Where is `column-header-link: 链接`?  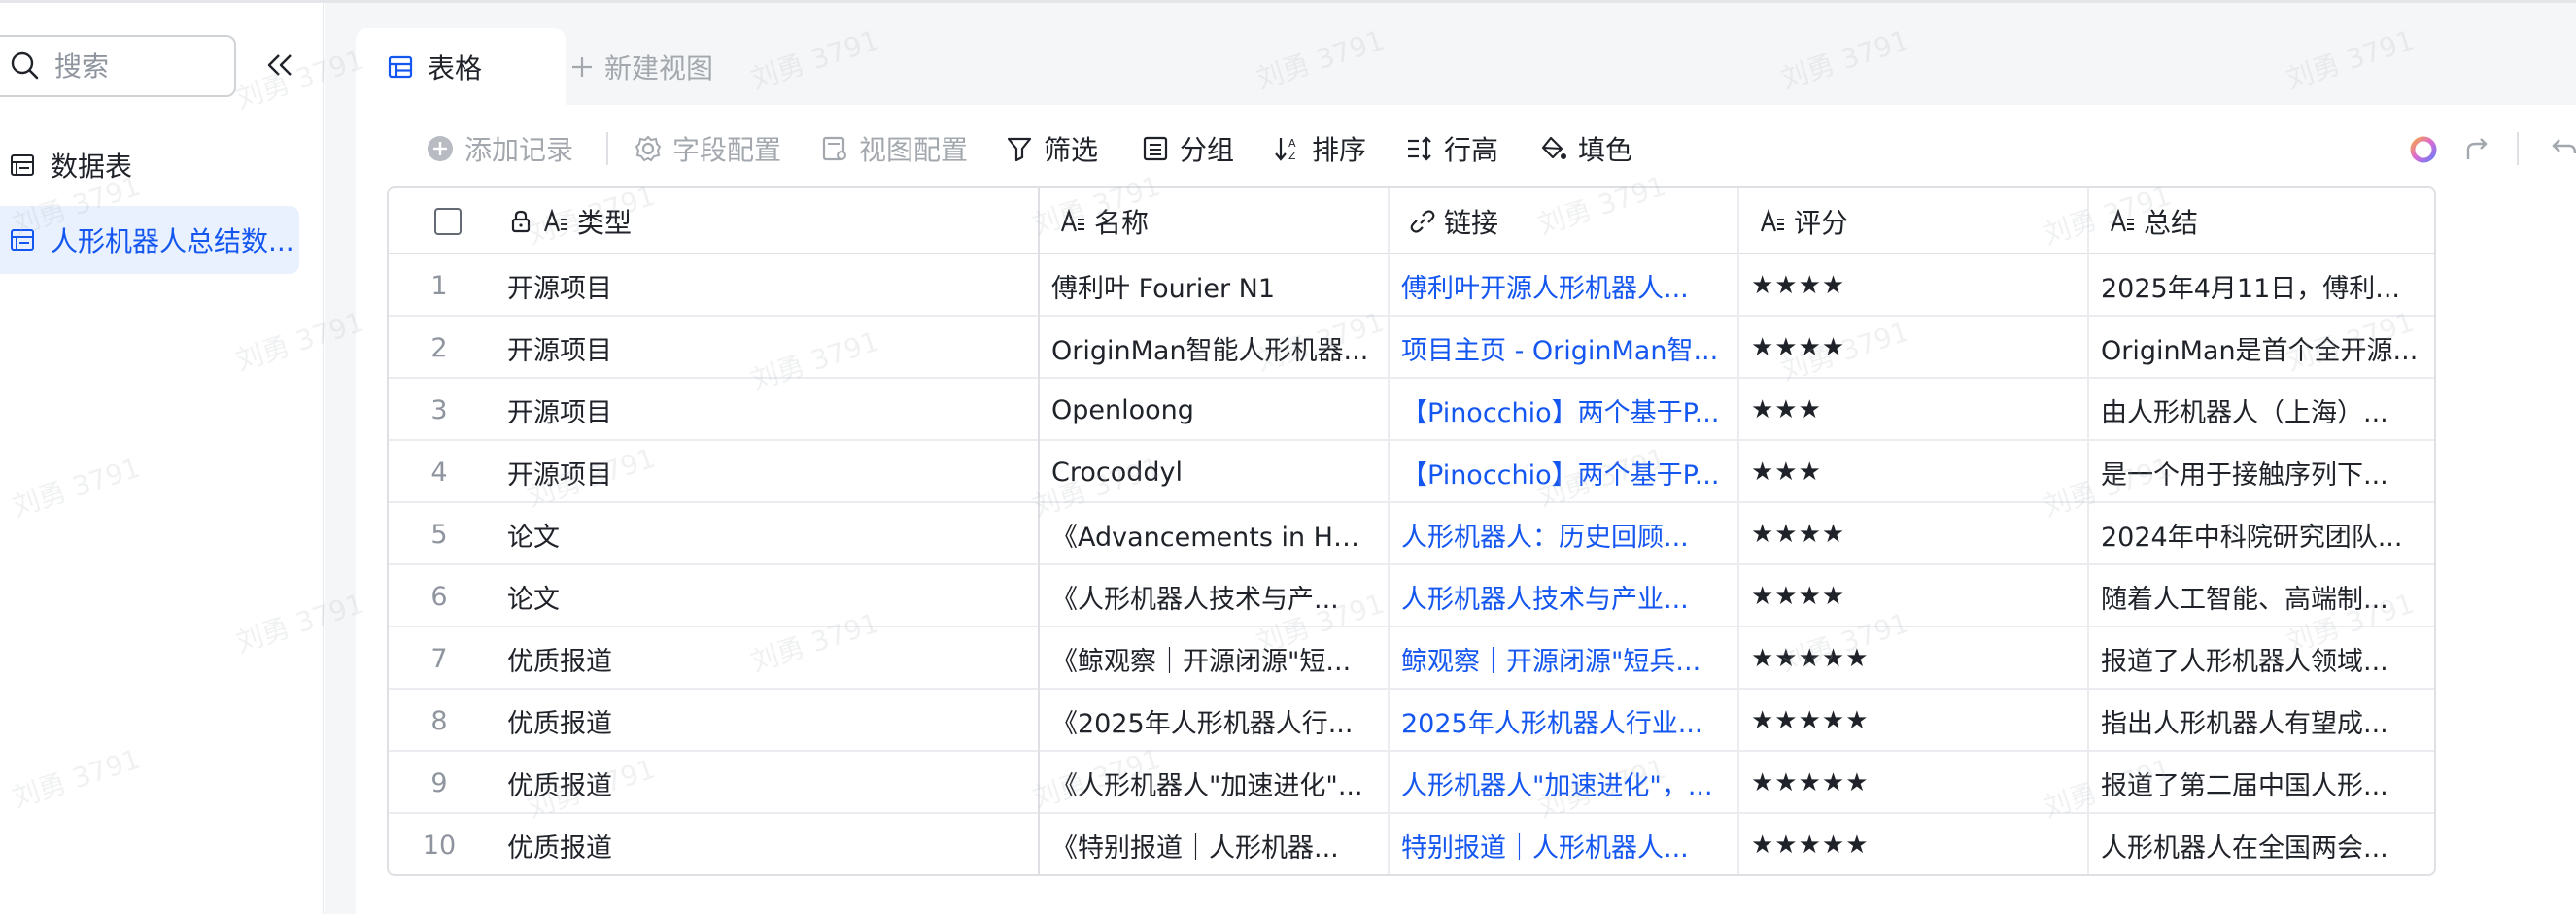
column-header-link: 链接 is located at coordinates (1569, 221).